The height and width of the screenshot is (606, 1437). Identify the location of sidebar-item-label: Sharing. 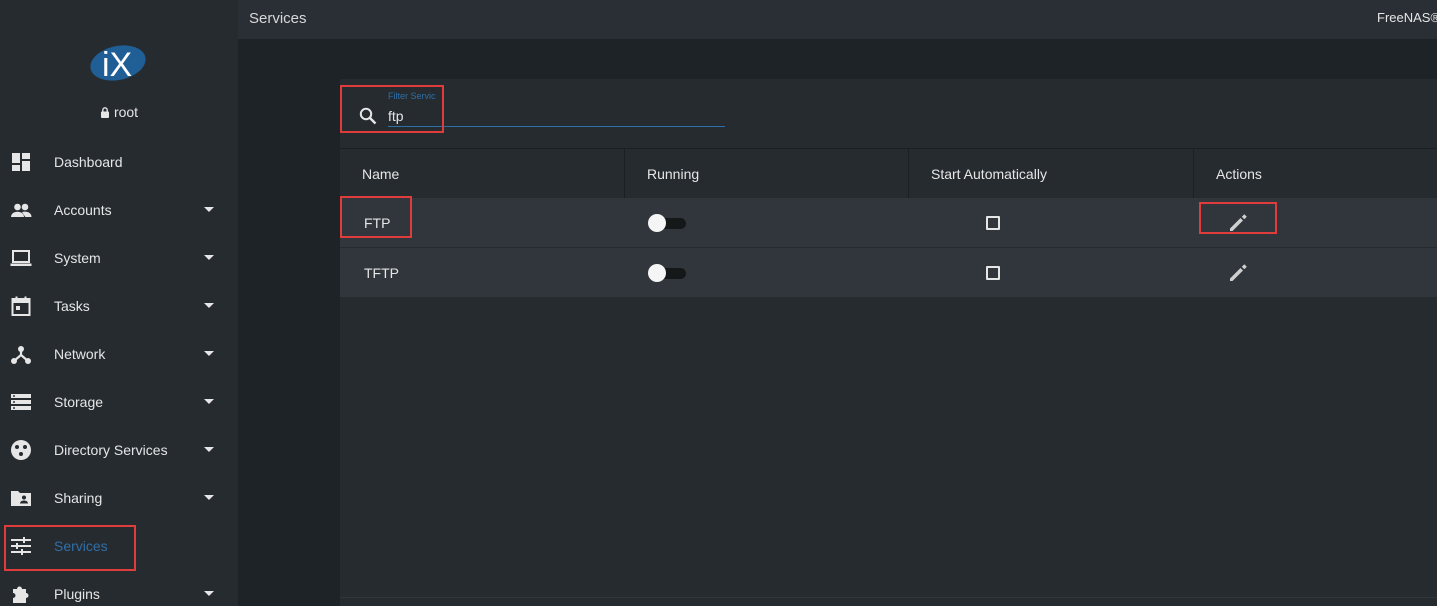
(78, 498).